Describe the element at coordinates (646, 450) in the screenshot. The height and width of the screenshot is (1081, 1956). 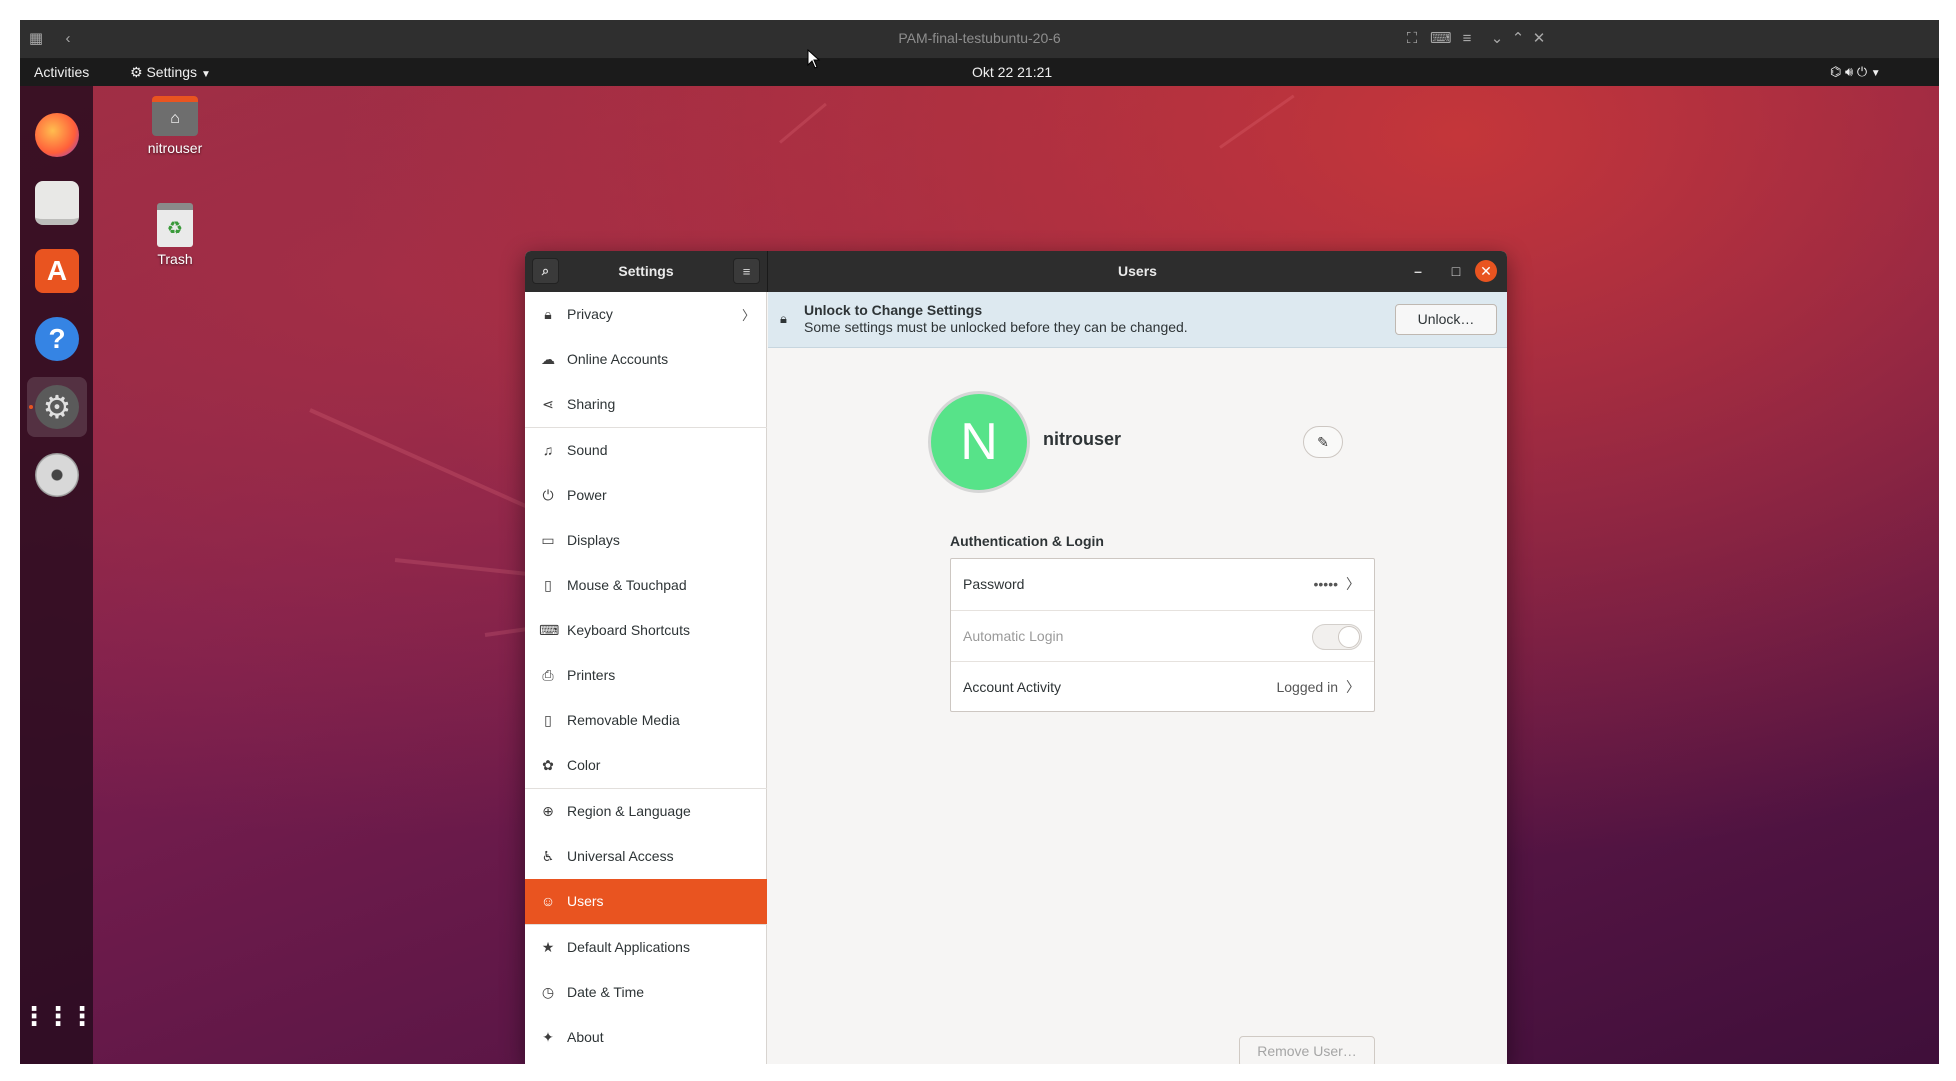
I see `sidebar-item-sound: ♫ Sound` at that location.